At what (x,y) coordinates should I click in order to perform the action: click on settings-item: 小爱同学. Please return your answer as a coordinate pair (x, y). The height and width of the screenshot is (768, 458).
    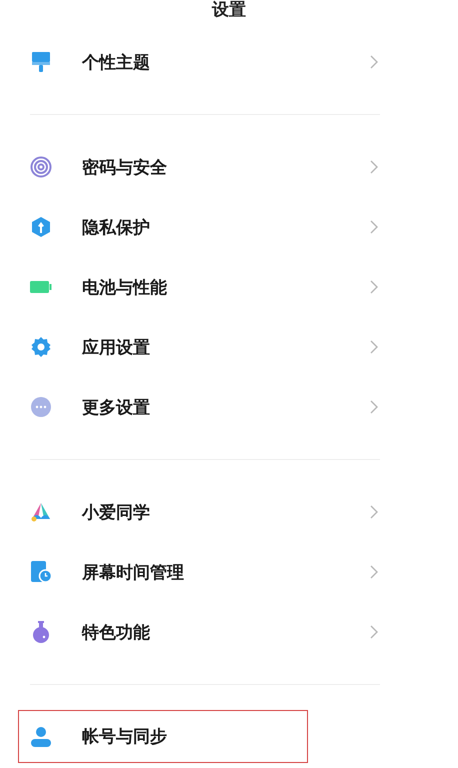
    Looking at the image, I should click on (205, 512).